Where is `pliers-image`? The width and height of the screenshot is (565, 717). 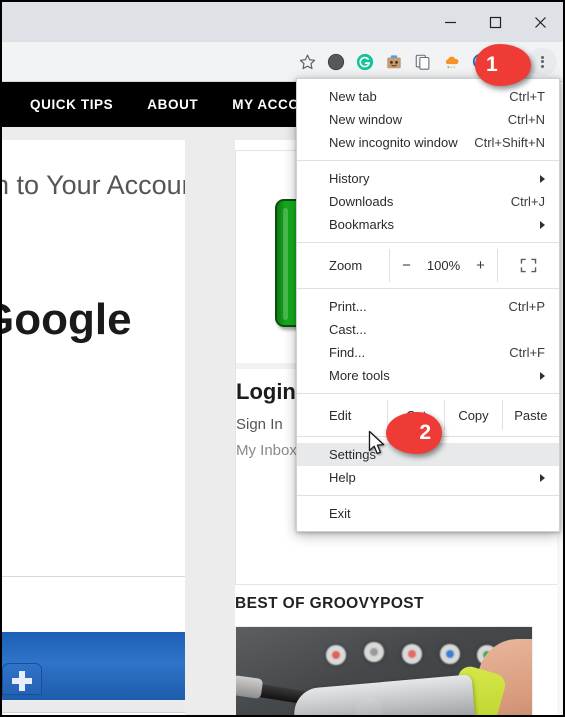
pliers-image is located at coordinates (384, 694).